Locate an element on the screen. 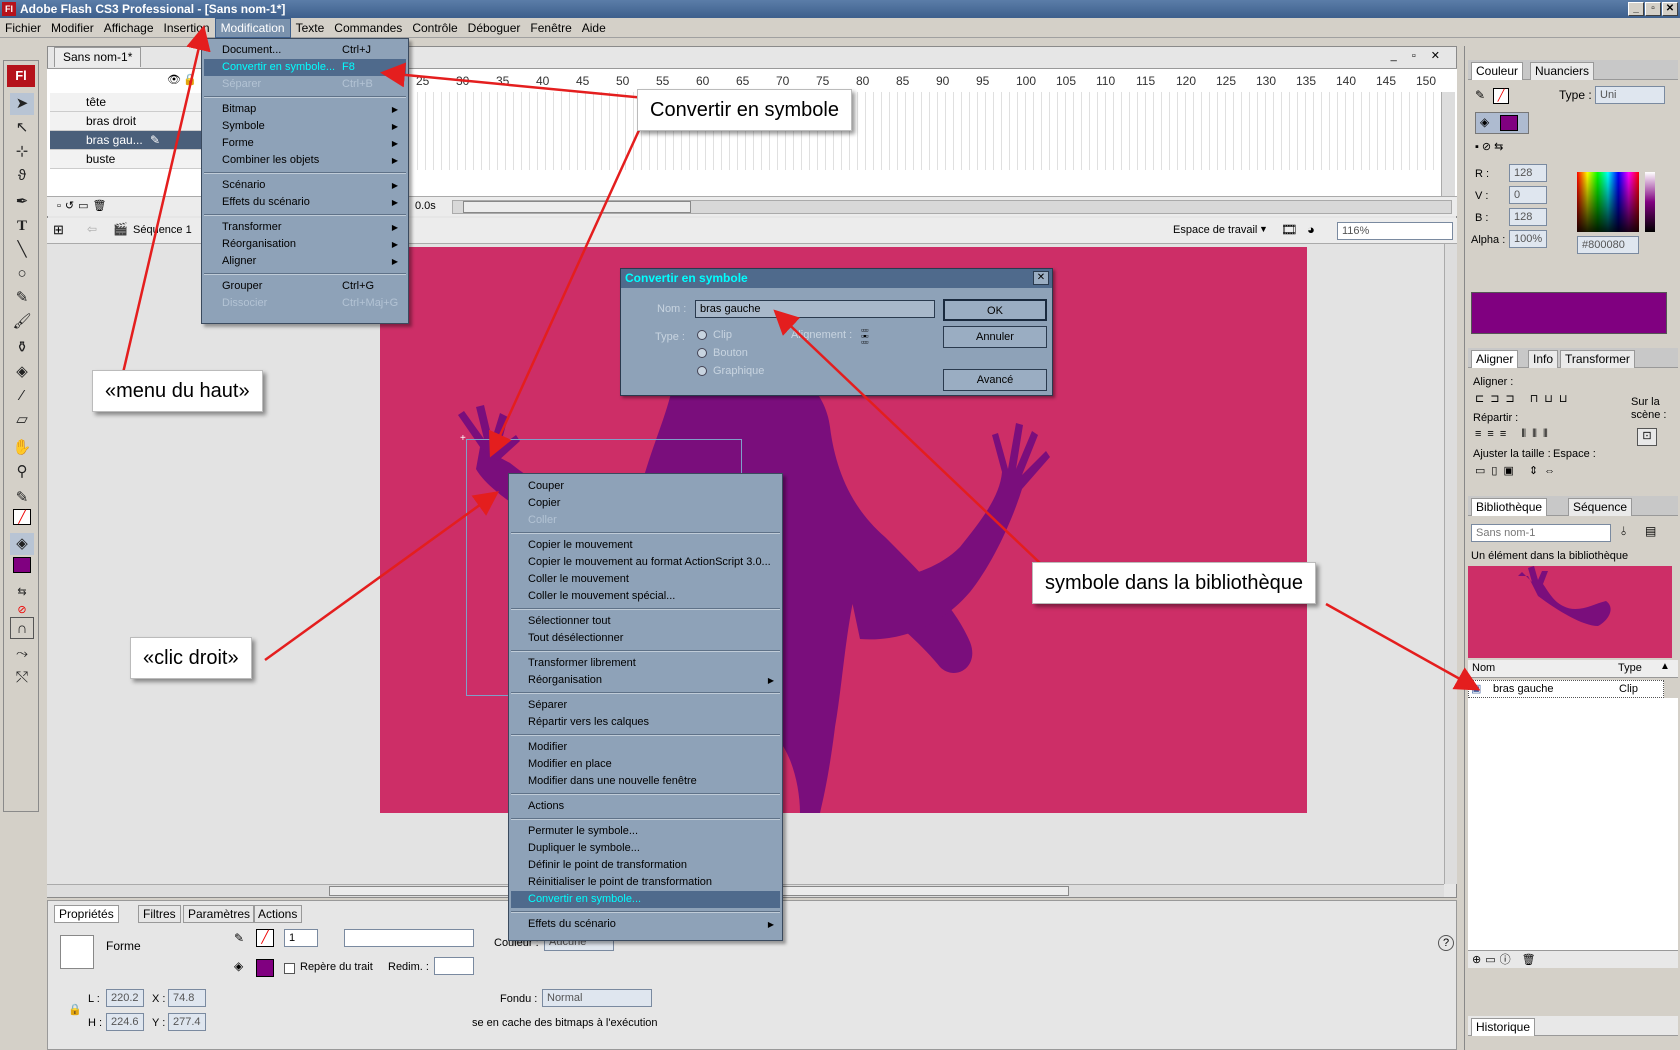 The image size is (1680, 1050). callout-menu-haut: «menu du haut» is located at coordinates (177, 391).